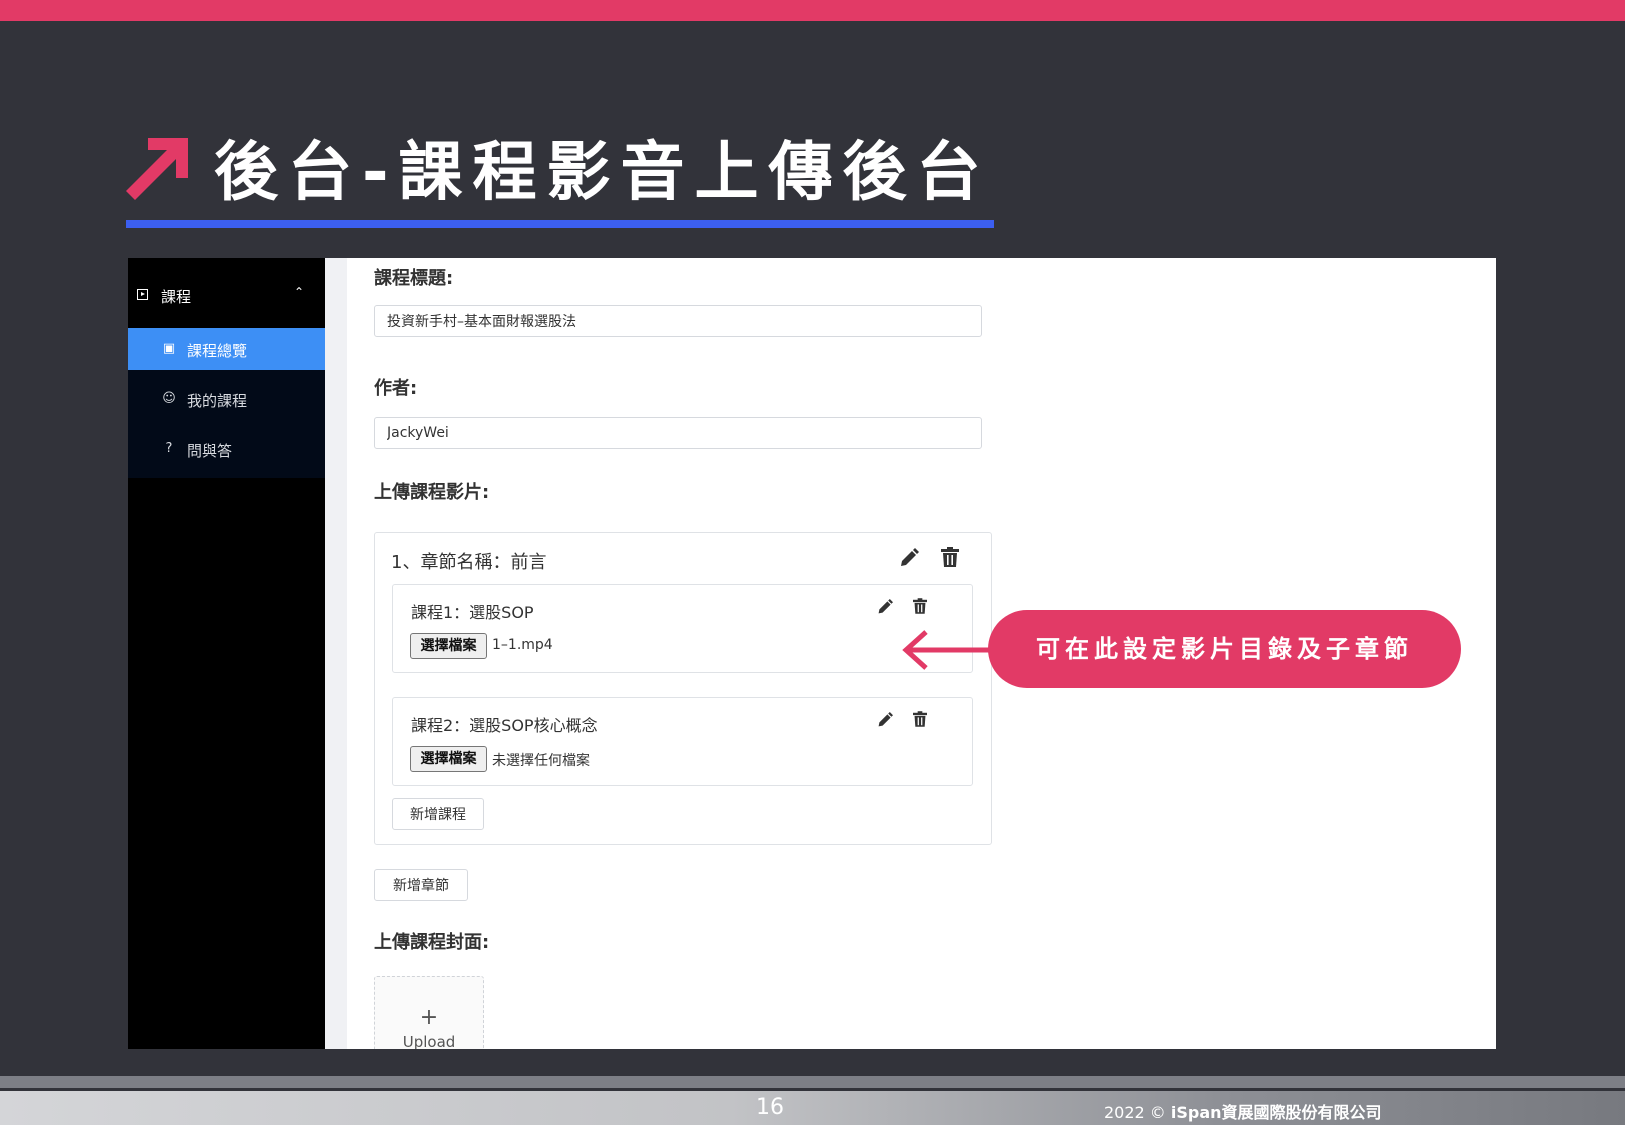 The height and width of the screenshot is (1125, 1625). Describe the element at coordinates (421, 885) in the screenshot. I see `add-chapter-button: 新增章節` at that location.